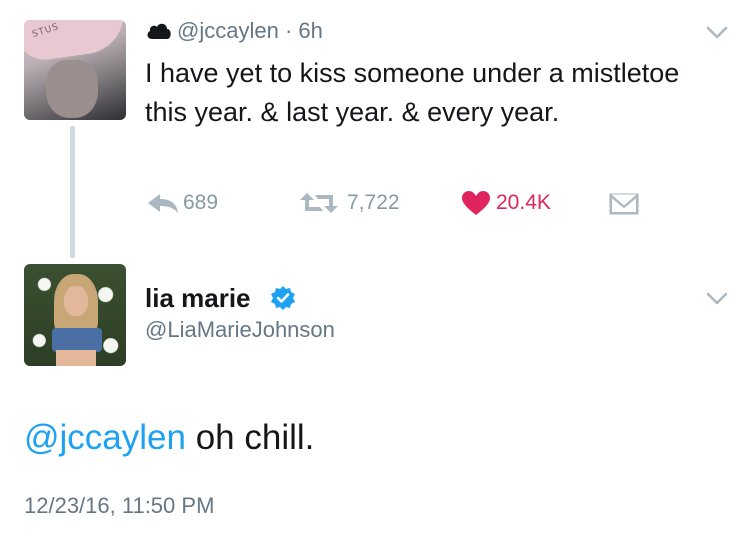 The height and width of the screenshot is (547, 749). I want to click on thread-connector-line, so click(72, 192).